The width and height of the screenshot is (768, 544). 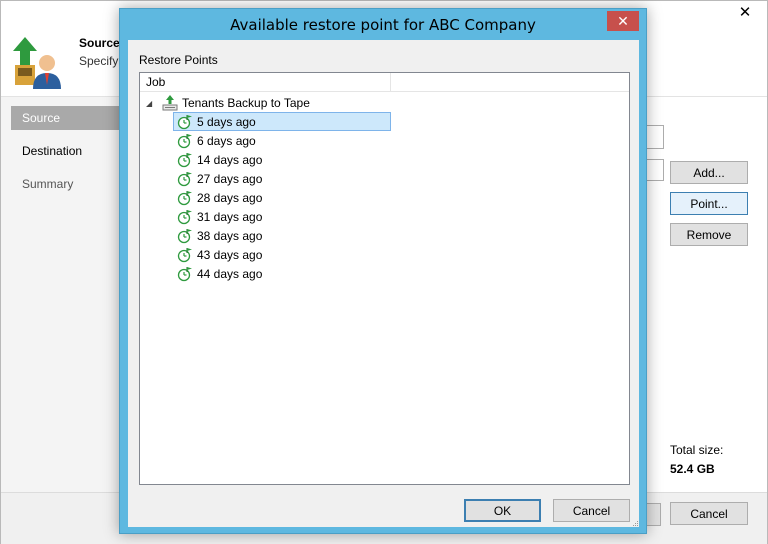 I want to click on restore-point-item: 5 days ago, so click(x=282, y=121).